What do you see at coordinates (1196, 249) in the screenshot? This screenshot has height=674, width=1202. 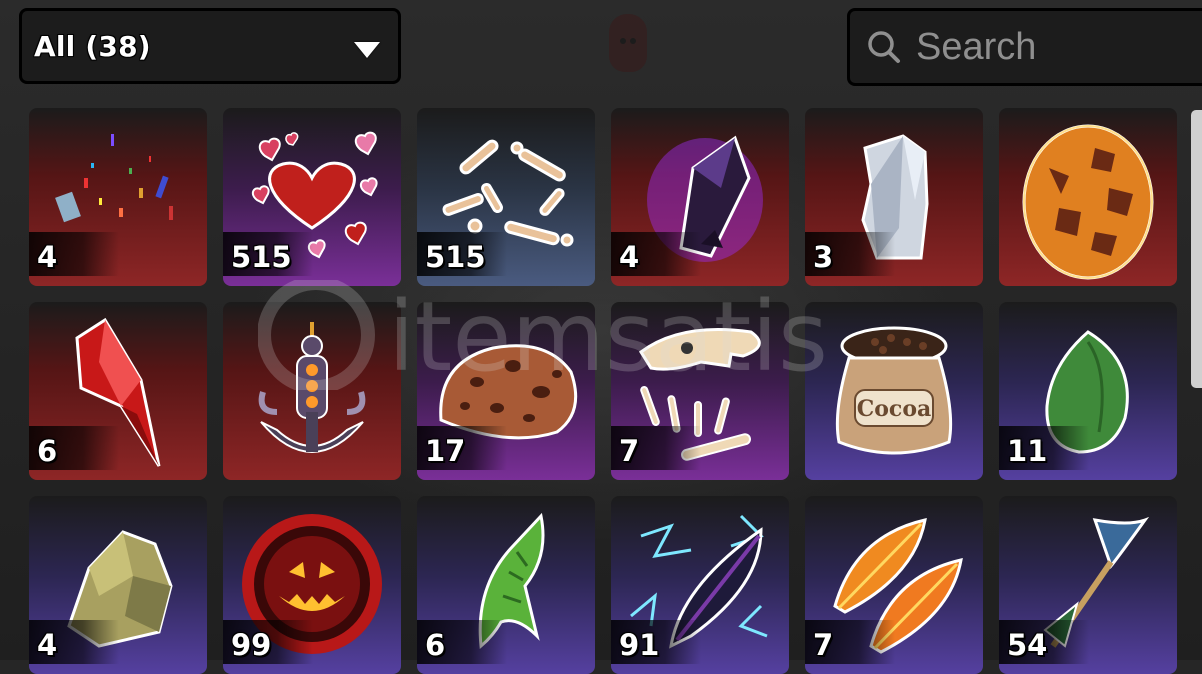 I see `scrollbar` at bounding box center [1196, 249].